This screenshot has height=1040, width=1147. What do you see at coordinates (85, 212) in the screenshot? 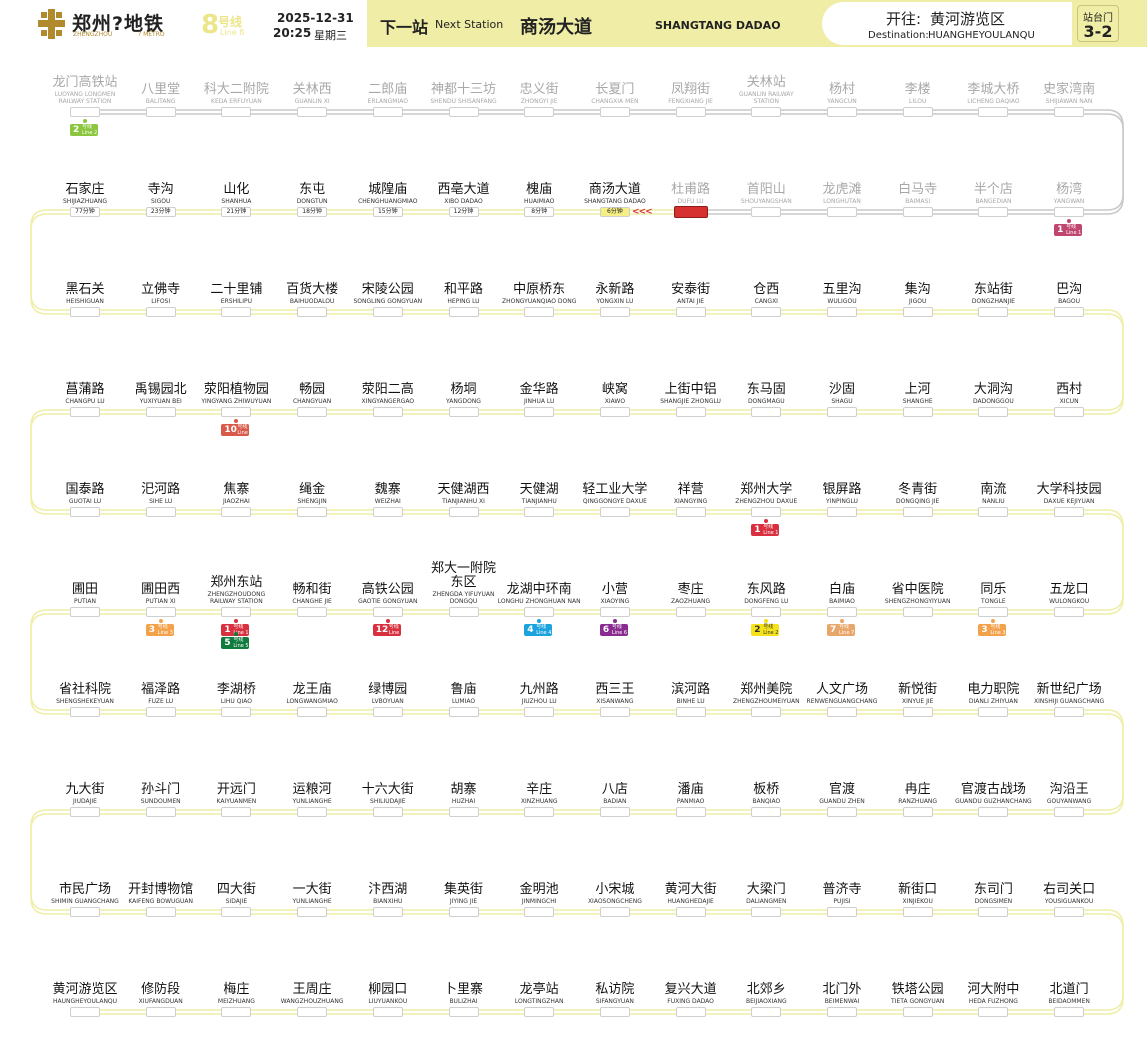
I see `station-eta: 77分钟` at bounding box center [85, 212].